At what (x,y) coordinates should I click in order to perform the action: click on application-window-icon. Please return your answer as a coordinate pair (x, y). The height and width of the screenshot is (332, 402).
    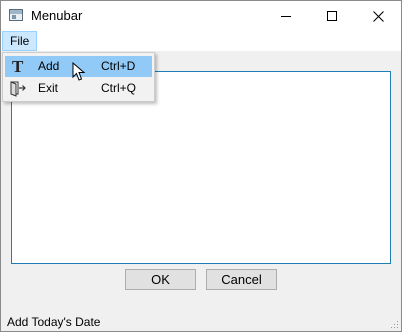
    Looking at the image, I should click on (16, 15).